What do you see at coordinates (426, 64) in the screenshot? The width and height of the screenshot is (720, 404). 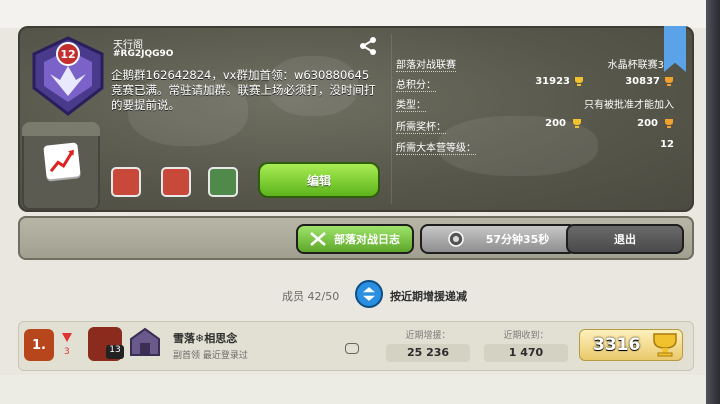 I see `war-league-label: 部落对战联赛` at bounding box center [426, 64].